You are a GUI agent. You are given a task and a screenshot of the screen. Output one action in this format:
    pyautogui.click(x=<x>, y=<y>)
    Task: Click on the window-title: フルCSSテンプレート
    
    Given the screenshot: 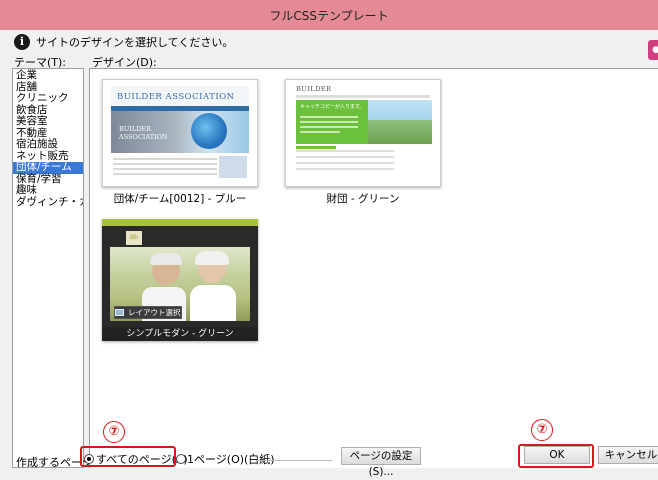 What is the action you would take?
    pyautogui.click(x=329, y=16)
    